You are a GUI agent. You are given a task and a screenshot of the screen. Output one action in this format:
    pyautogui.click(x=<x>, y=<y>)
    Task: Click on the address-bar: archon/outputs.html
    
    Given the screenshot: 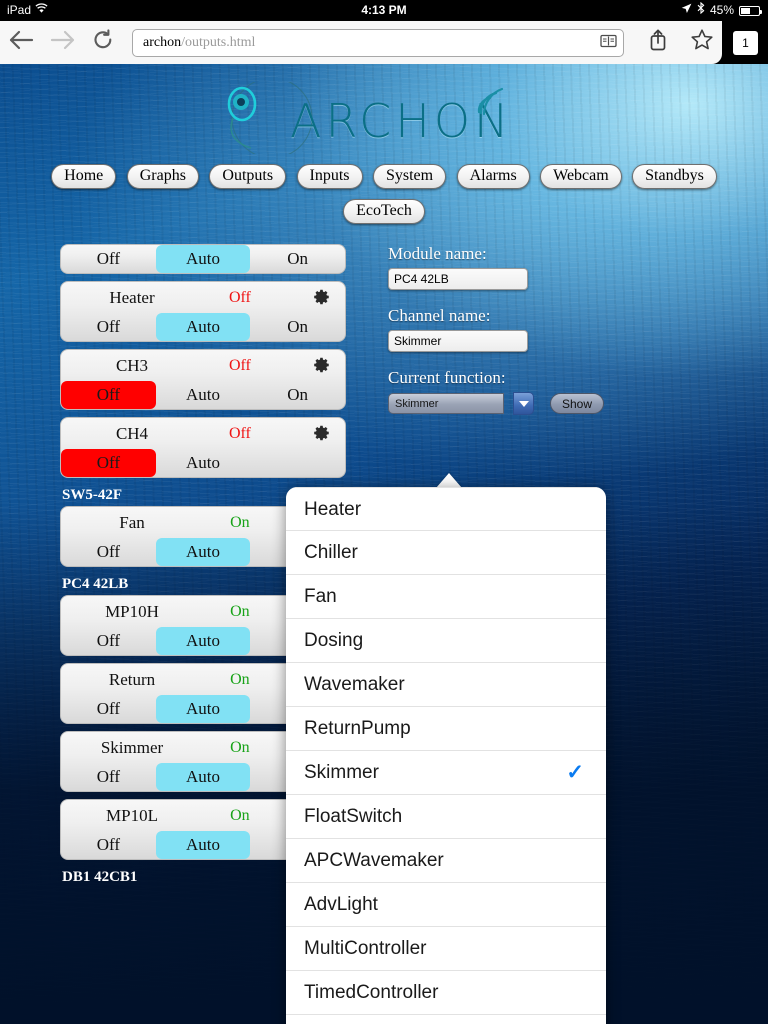 What is the action you would take?
    pyautogui.click(x=378, y=43)
    